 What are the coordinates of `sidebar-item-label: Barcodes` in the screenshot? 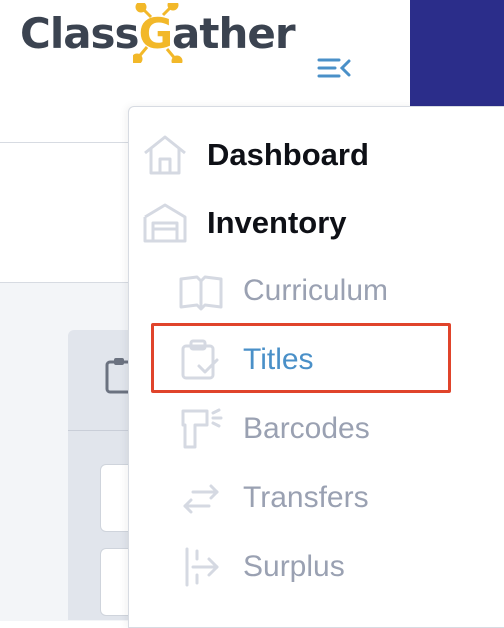 It's located at (306, 428).